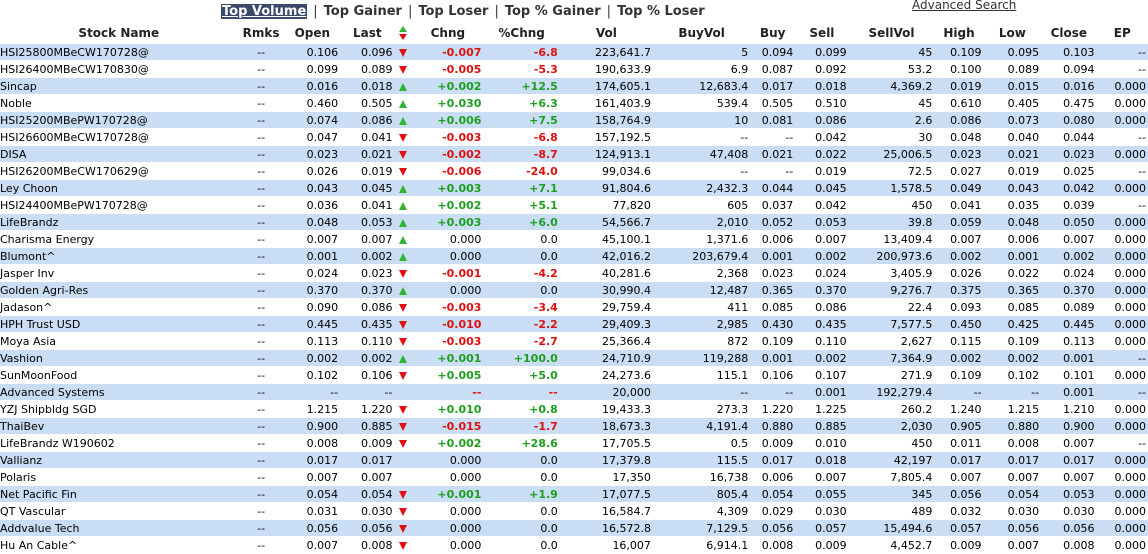 The width and height of the screenshot is (1148, 554). Describe the element at coordinates (119, 188) in the screenshot. I see `cell-stock-name: Ley Choon` at that location.